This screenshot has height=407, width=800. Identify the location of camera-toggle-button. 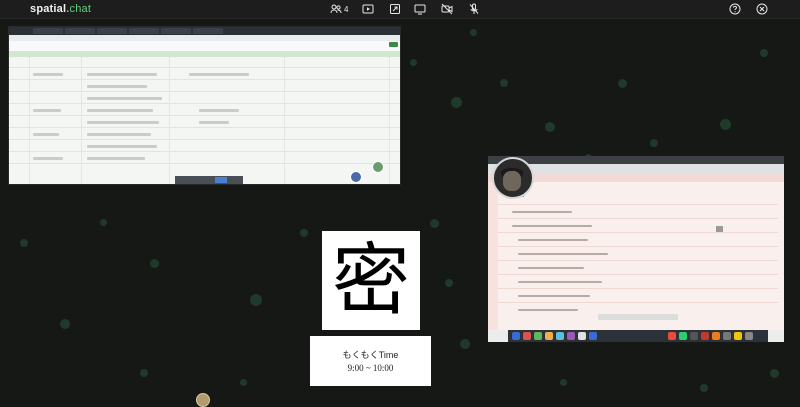
(447, 9).